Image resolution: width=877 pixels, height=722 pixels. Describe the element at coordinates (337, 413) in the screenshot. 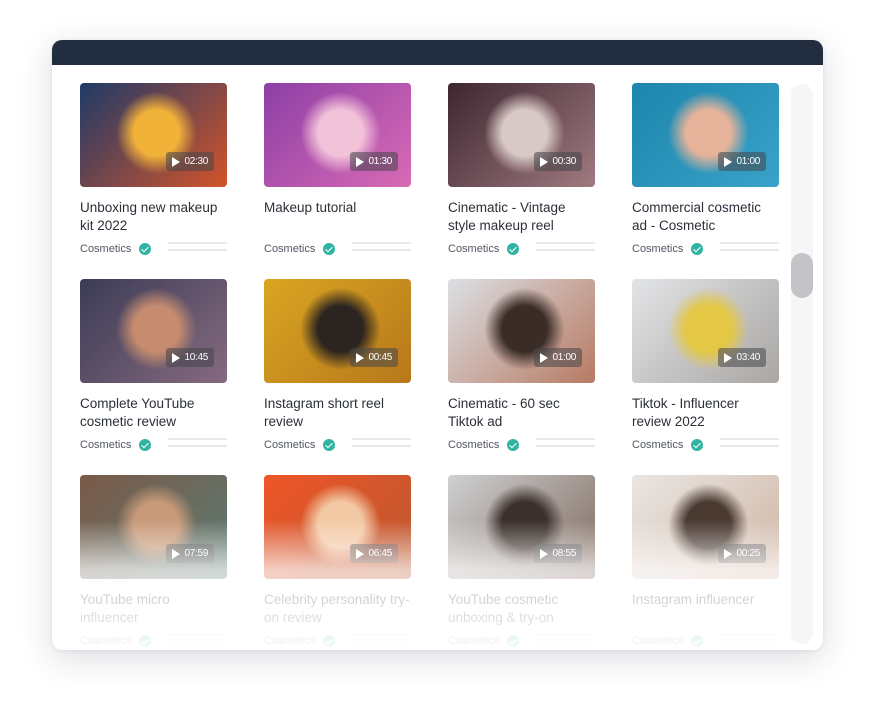

I see `video-title: Instagram short reel review` at that location.